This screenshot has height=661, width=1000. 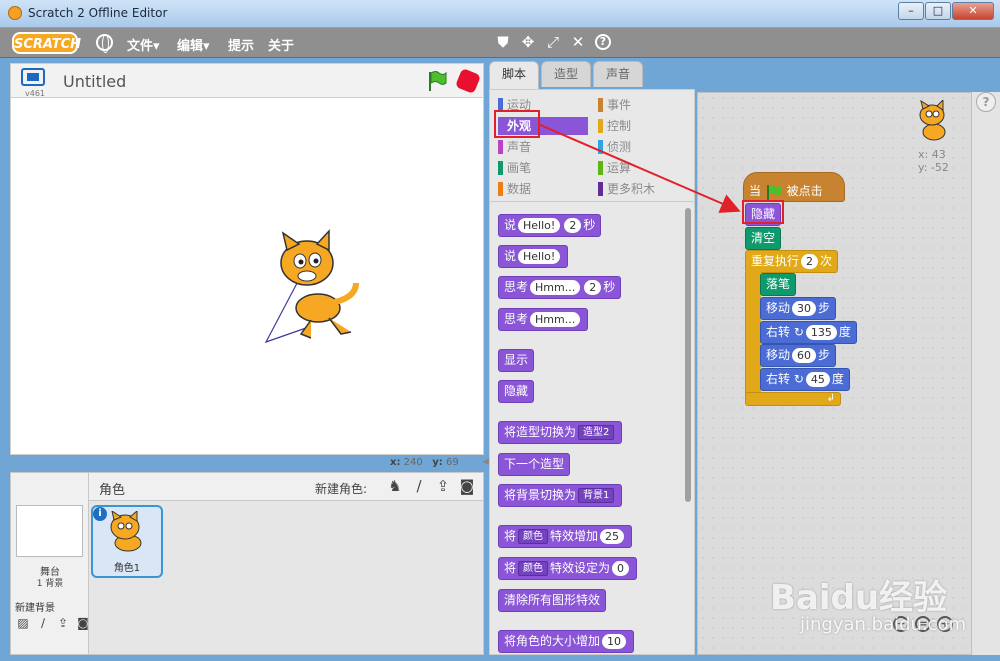 What do you see at coordinates (933, 161) in the screenshot?
I see `sprite-position: x: 43 y: -52` at bounding box center [933, 161].